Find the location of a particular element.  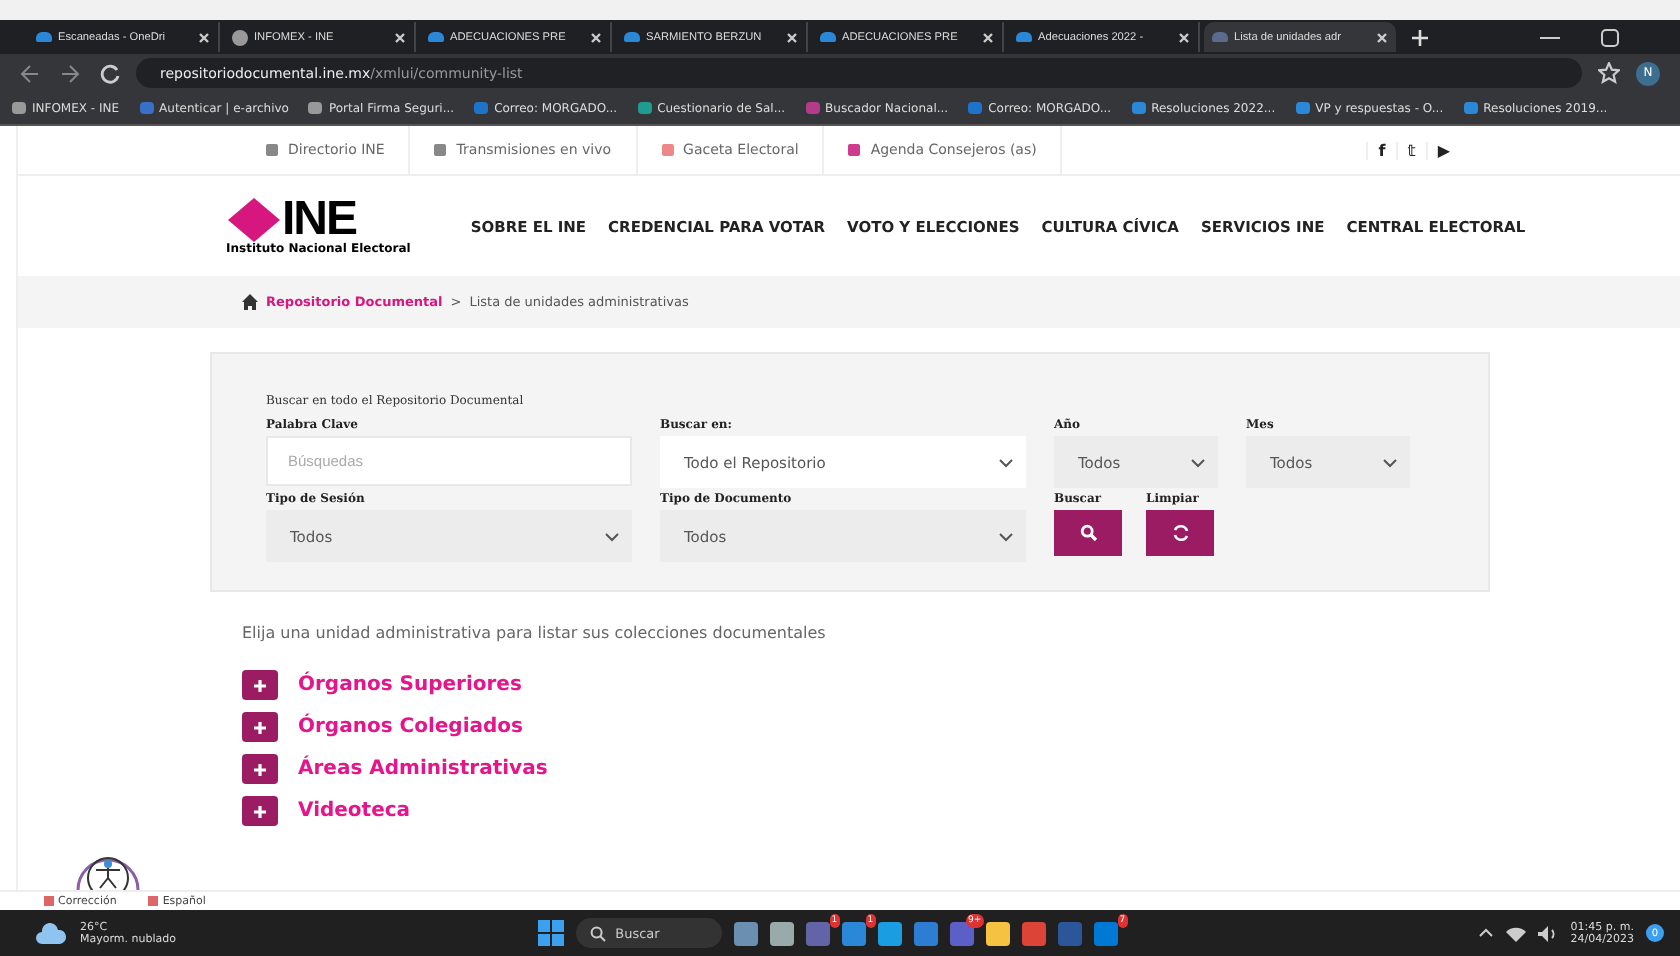

social-link: ▶ is located at coordinates (1442, 150).